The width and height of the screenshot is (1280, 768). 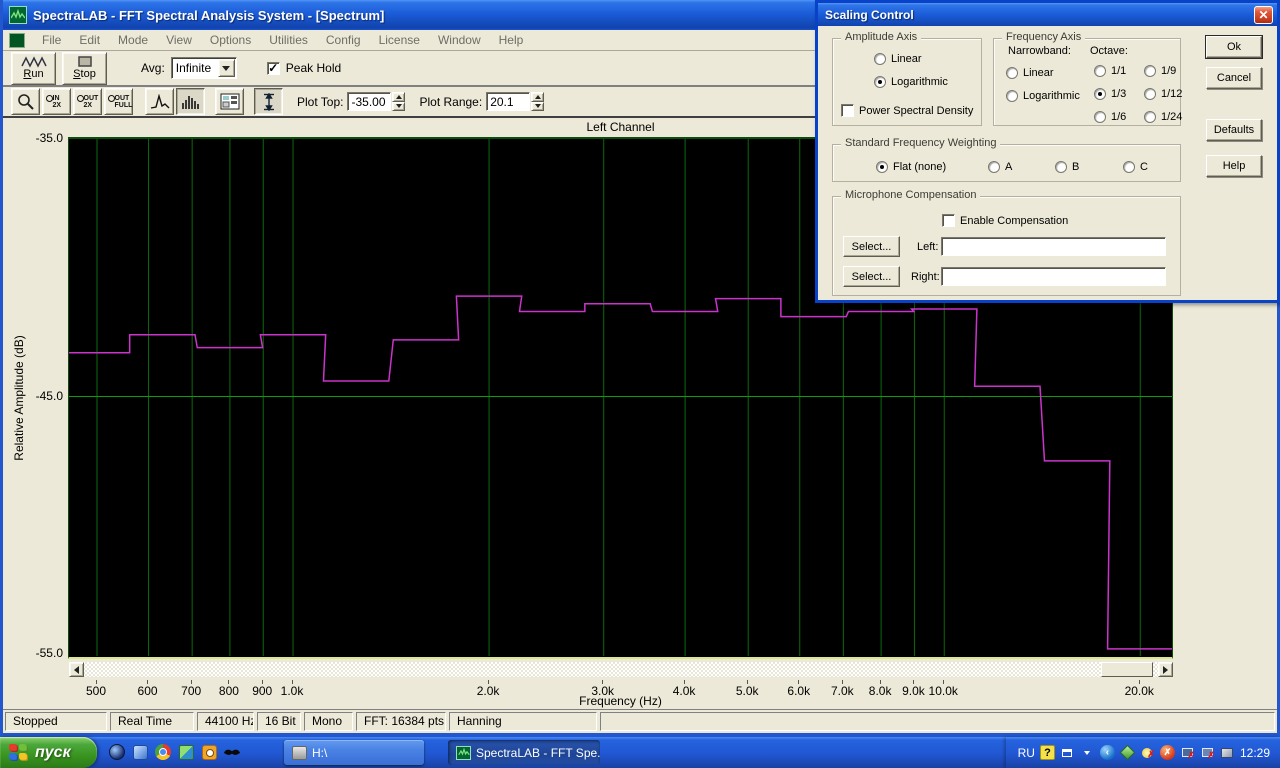 I want to click on language-indicator: RU, so click(x=1026, y=753).